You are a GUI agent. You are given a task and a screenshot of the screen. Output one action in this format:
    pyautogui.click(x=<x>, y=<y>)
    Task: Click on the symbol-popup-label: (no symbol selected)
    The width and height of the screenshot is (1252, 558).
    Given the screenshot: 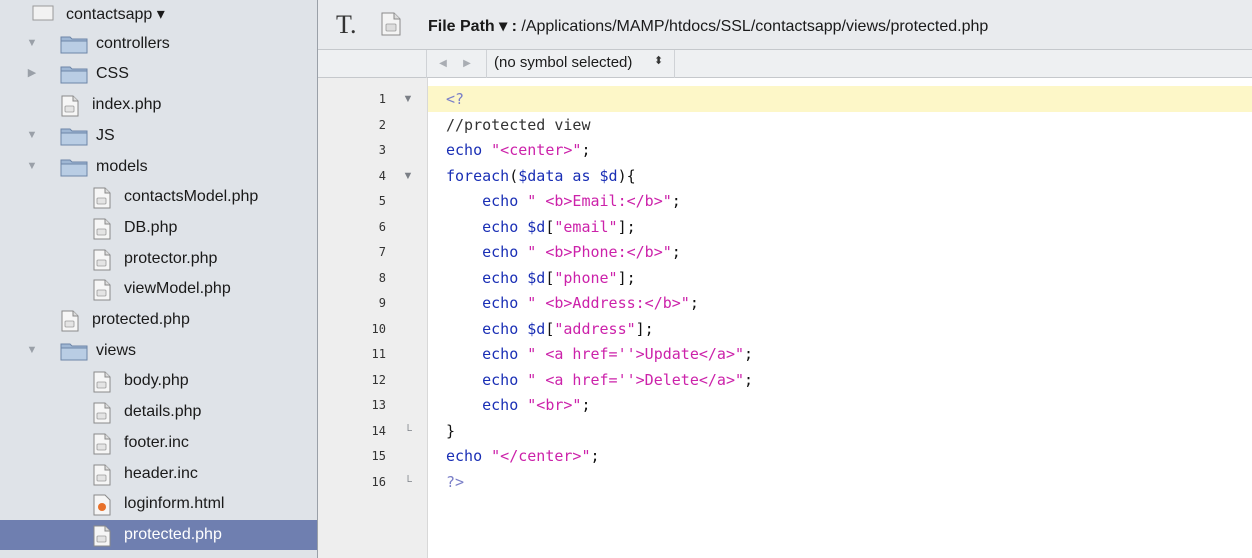 What is the action you would take?
    pyautogui.click(x=563, y=62)
    